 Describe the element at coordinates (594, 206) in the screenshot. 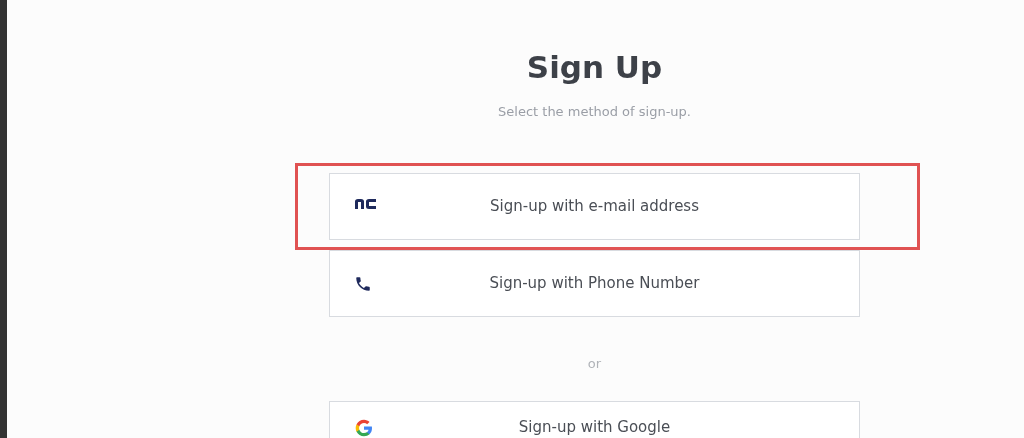

I see `sign-up-option-button: Sign-up with e-mail address` at that location.